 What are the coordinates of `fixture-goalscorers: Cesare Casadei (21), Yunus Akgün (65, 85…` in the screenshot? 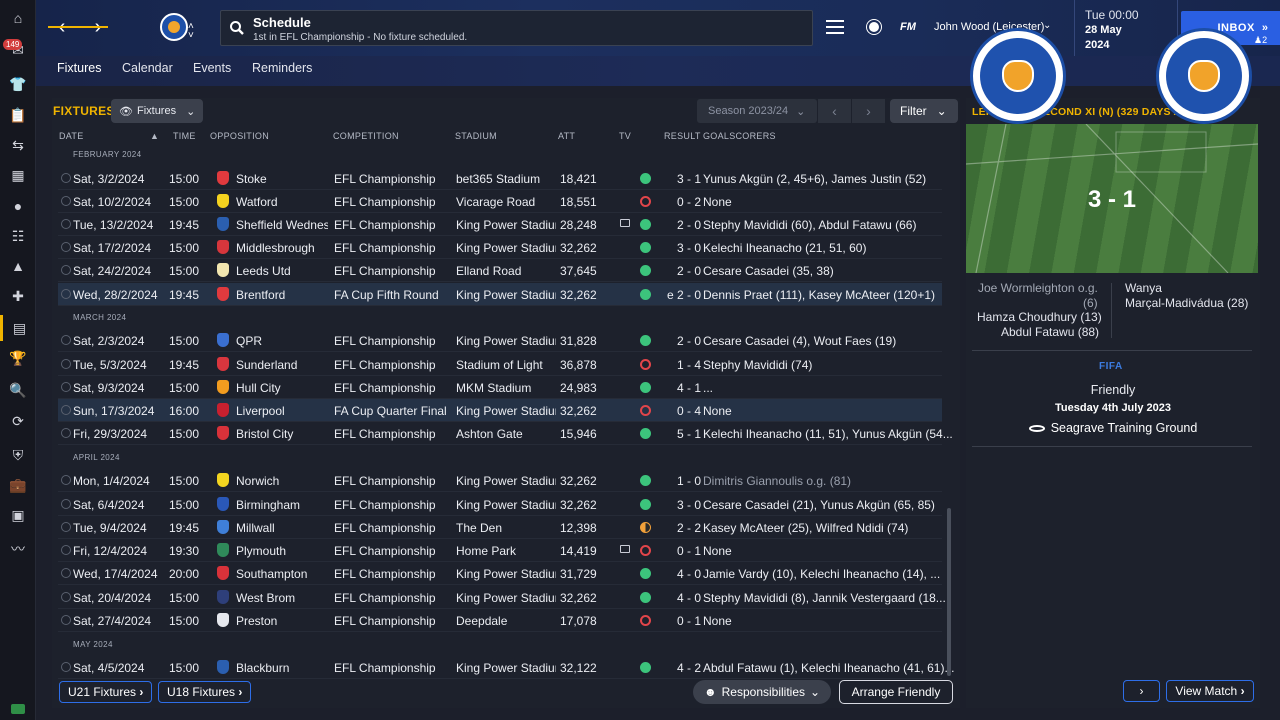 It's located at (850, 505).